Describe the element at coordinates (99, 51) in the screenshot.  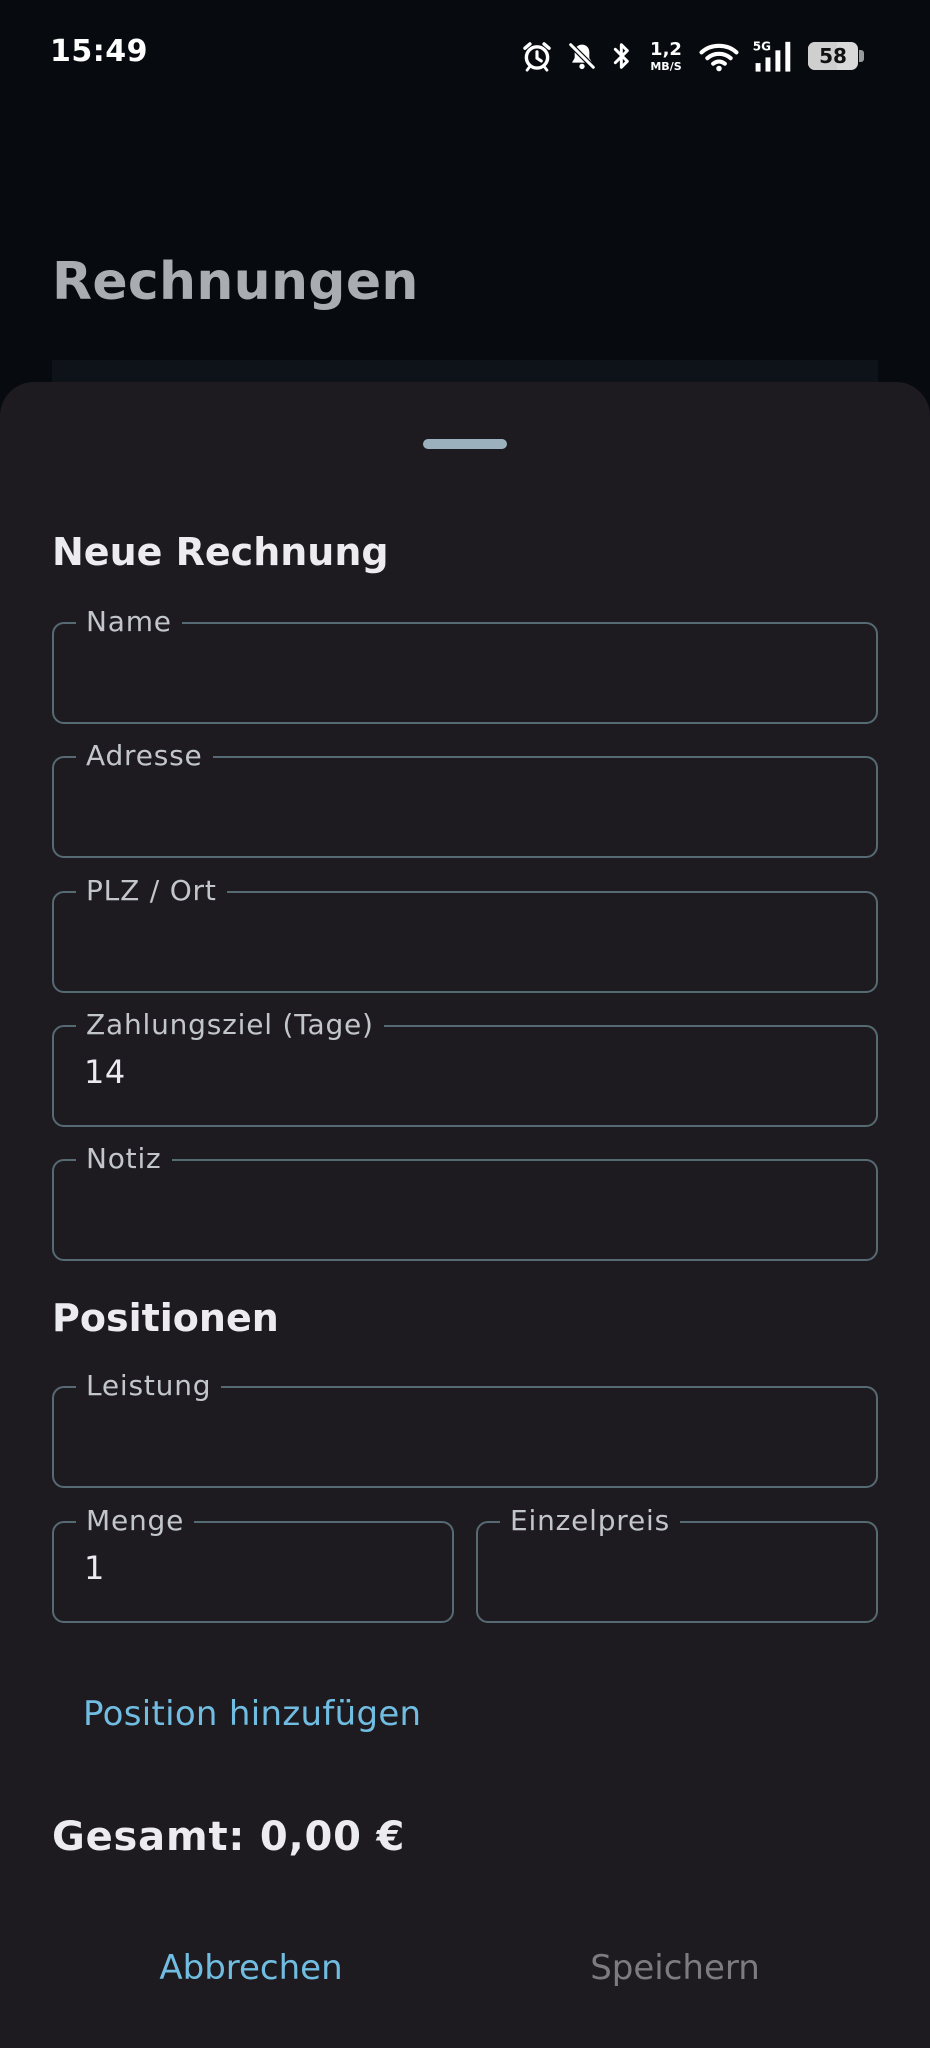
I see `status-time: 15:49` at that location.